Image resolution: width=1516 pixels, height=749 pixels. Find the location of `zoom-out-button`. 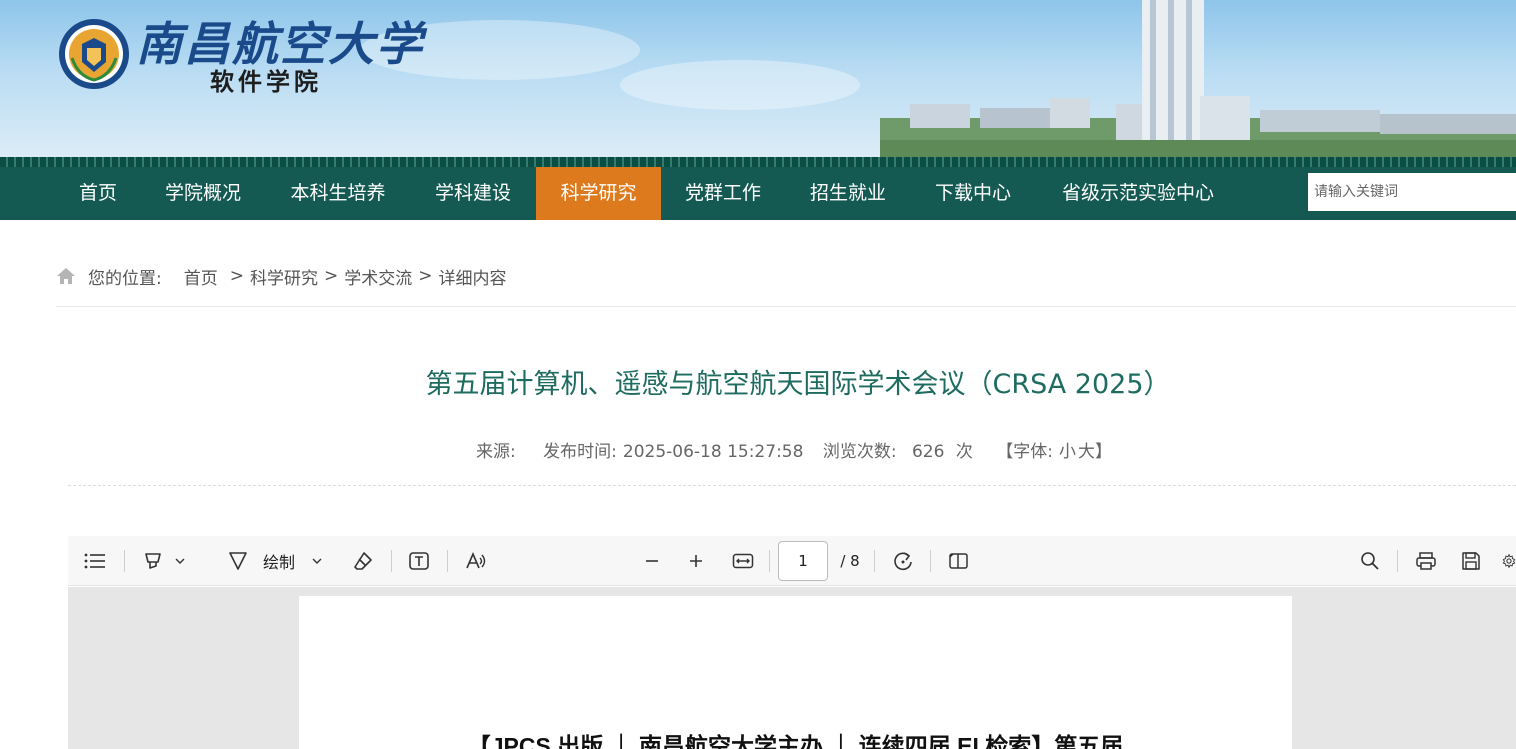

zoom-out-button is located at coordinates (652, 561).